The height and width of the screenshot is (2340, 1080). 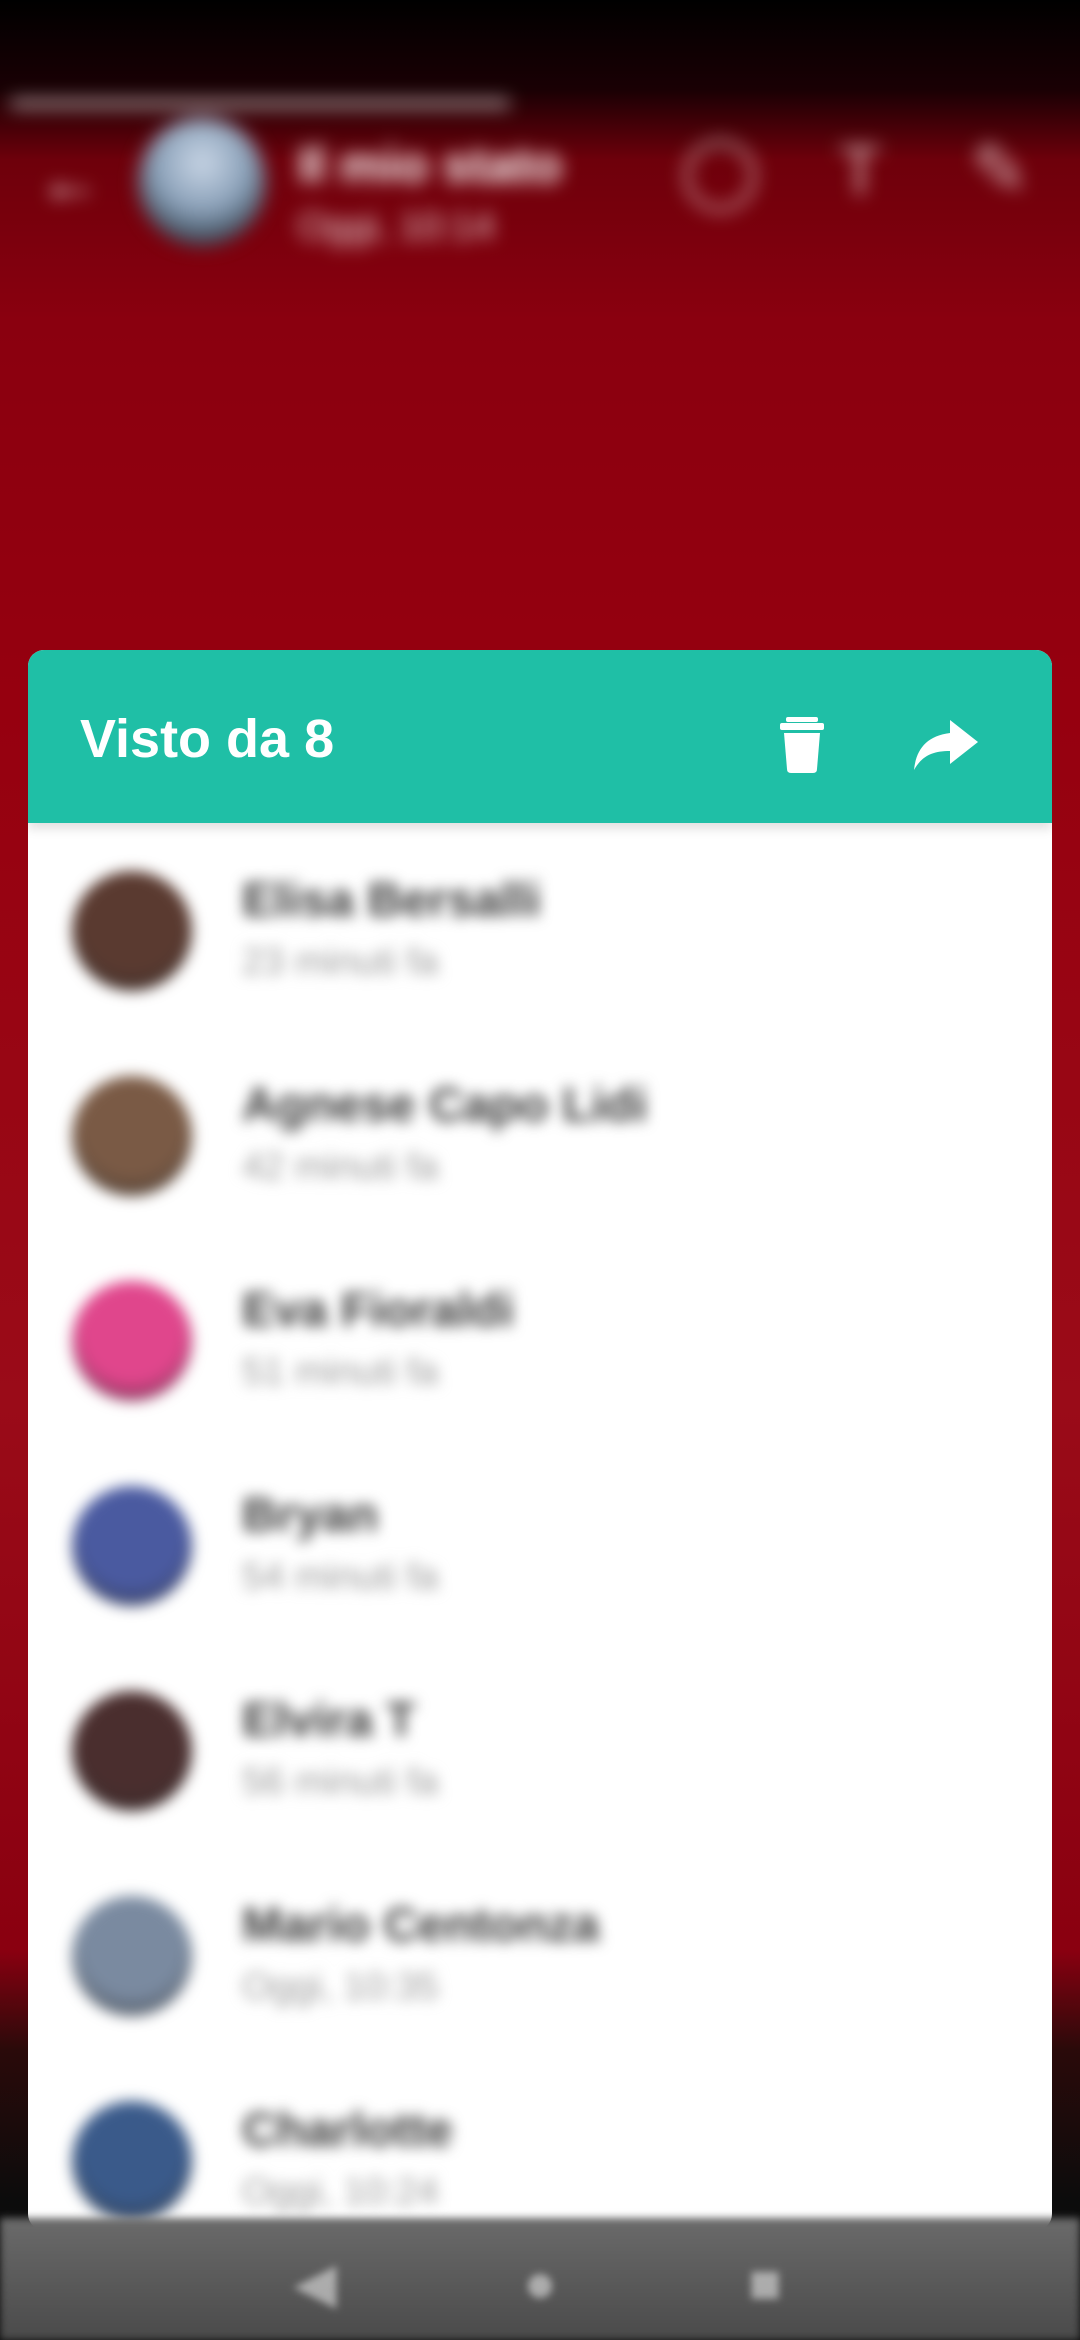 What do you see at coordinates (860, 170) in the screenshot?
I see `text-icon: T` at bounding box center [860, 170].